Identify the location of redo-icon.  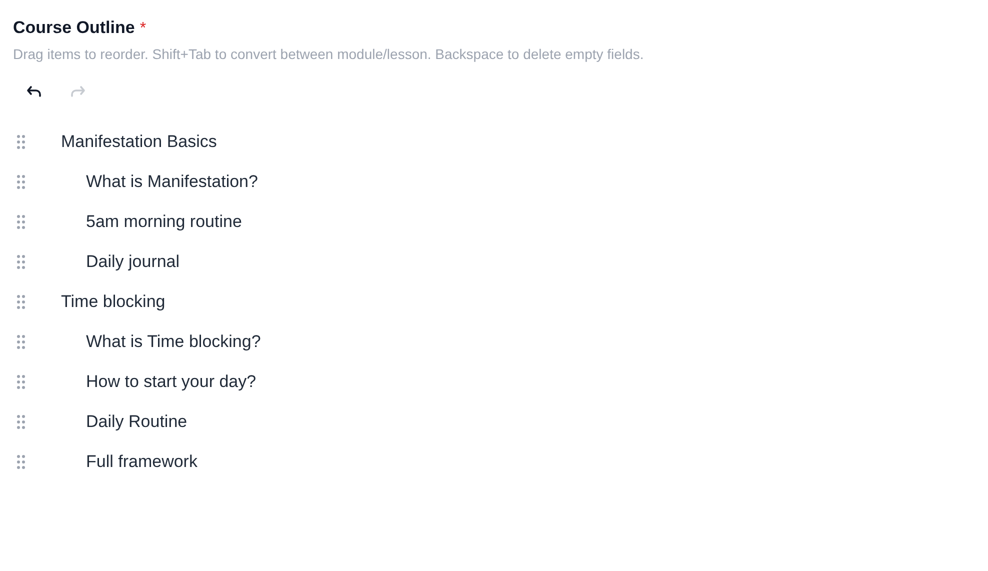
(77, 91).